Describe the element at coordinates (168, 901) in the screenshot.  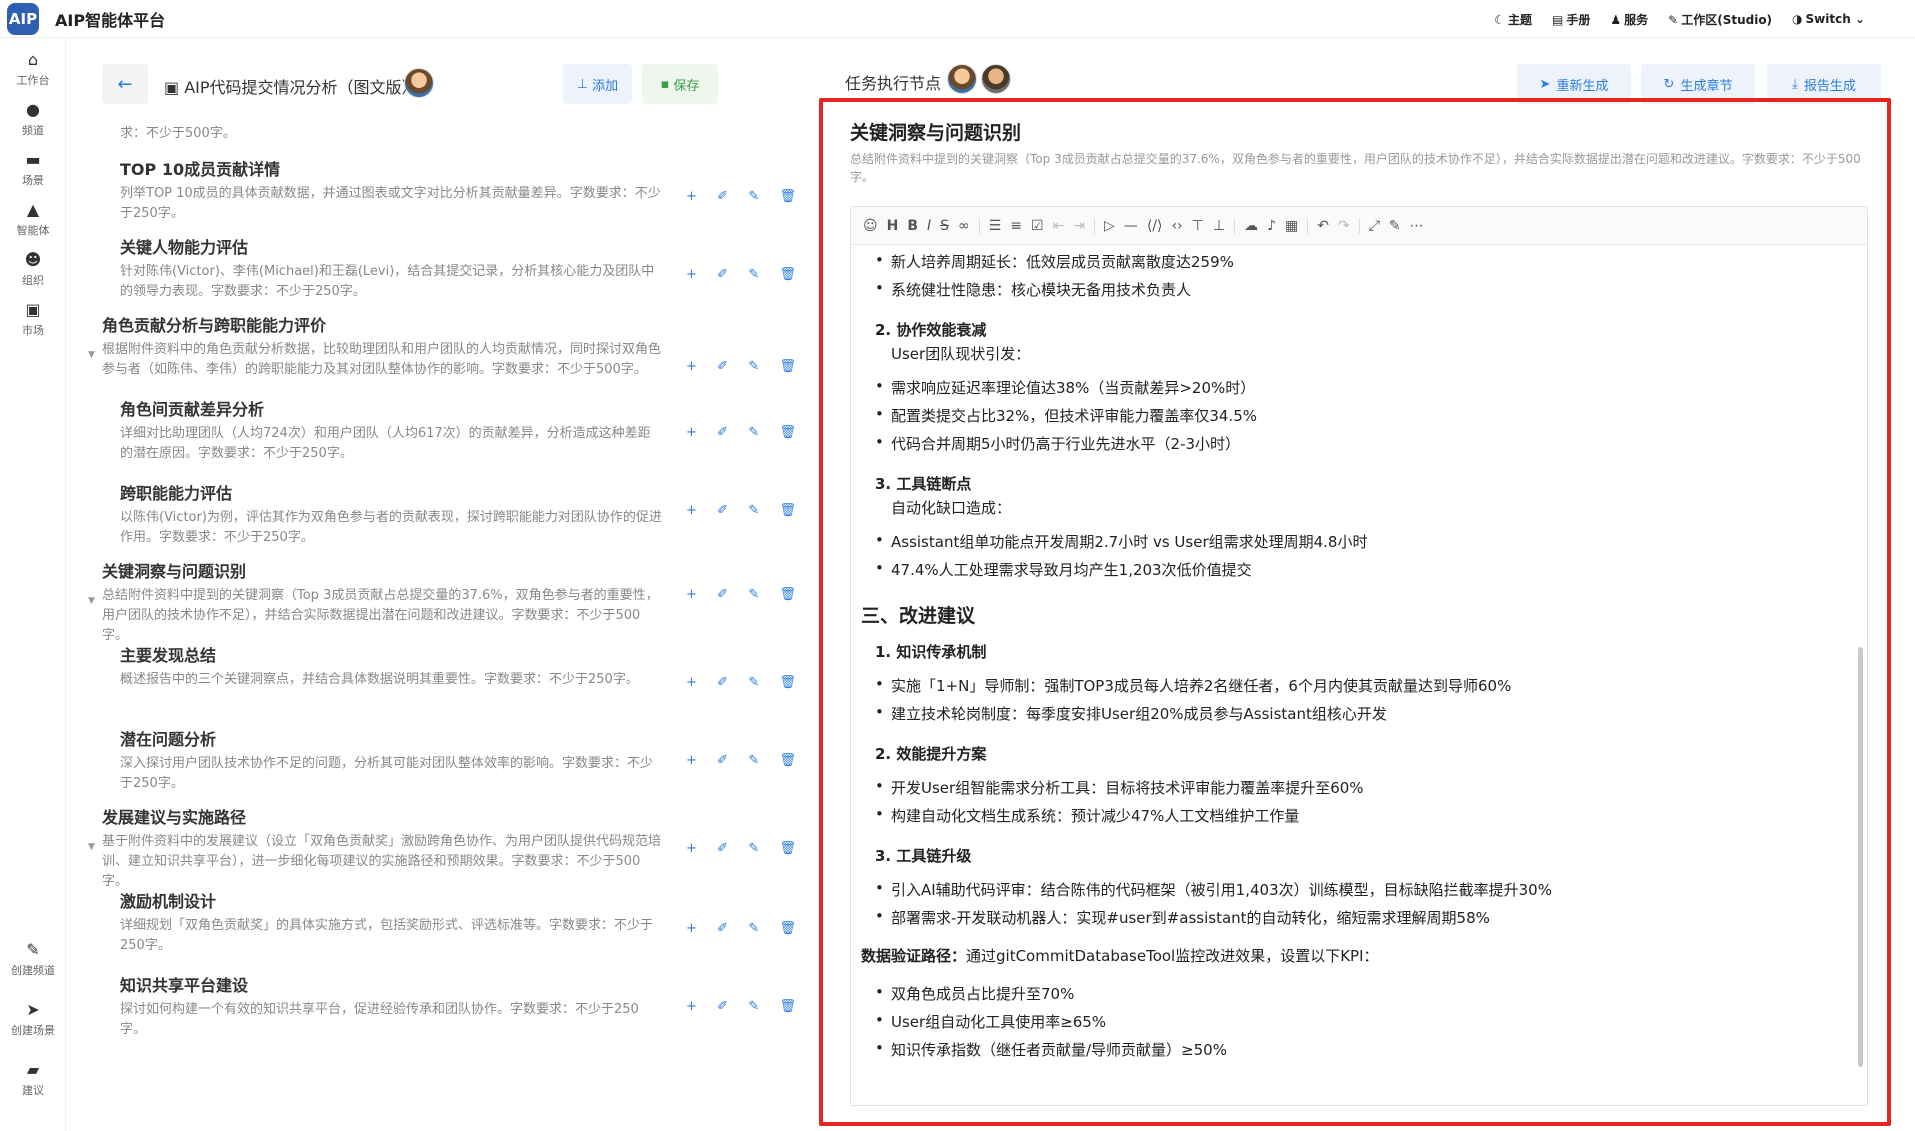
I see `outline-item-title: 激励机制设计` at that location.